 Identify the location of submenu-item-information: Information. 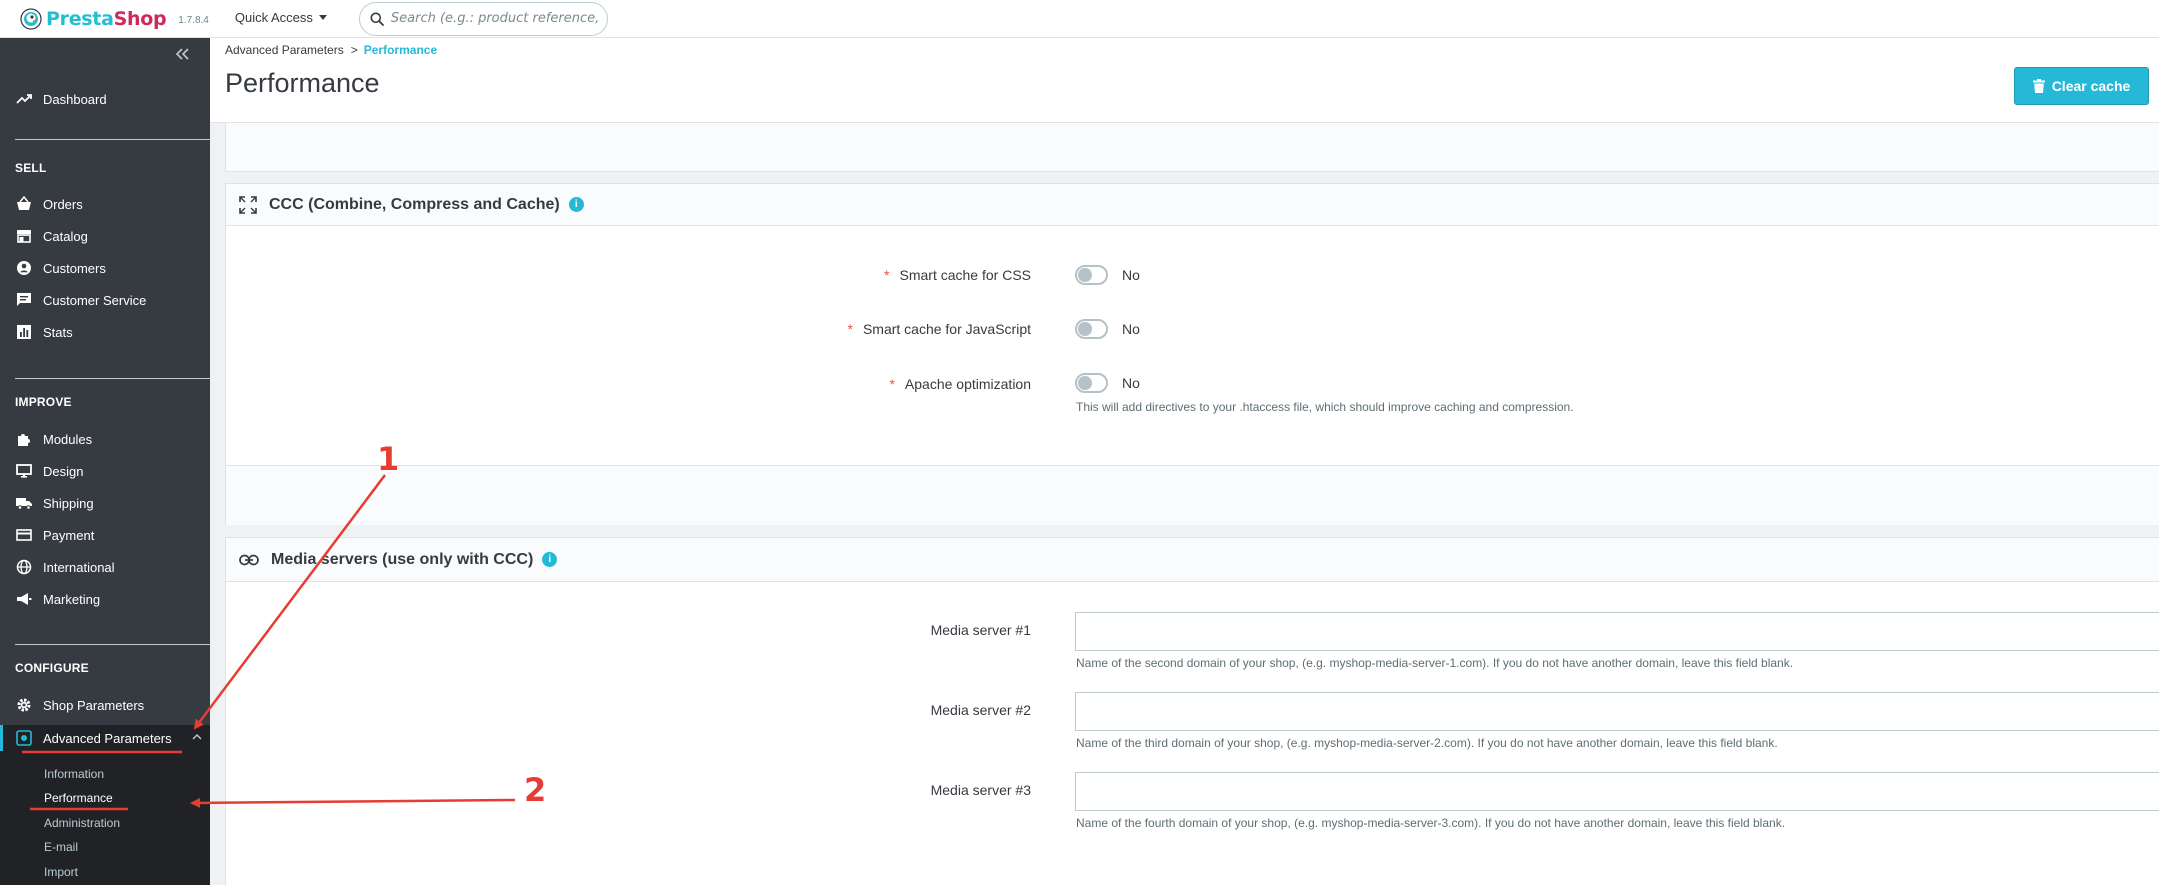
(74, 774).